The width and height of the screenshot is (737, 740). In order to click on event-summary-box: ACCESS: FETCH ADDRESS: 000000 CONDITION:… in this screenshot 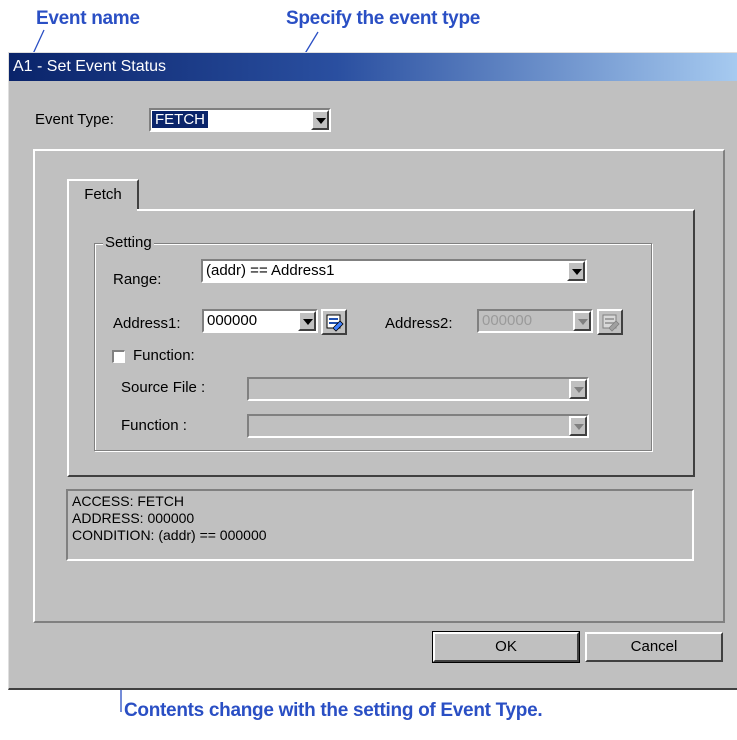, I will do `click(380, 525)`.